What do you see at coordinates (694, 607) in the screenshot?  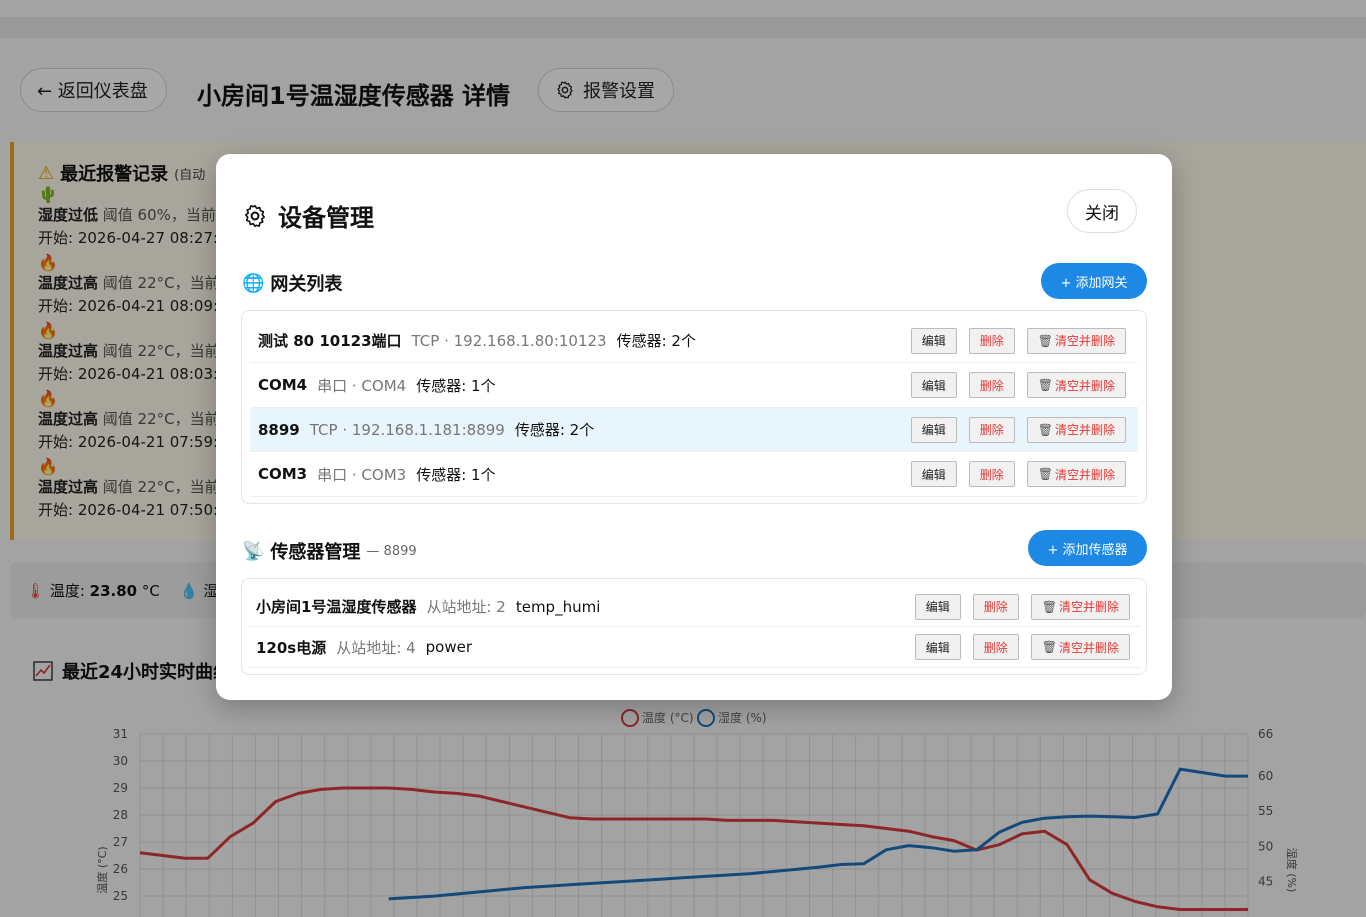 I see `sensor-row: 小房间1号温湿度传感器 从站地址: 2 temp_humi 编辑 删除 🗑 清空并删除` at bounding box center [694, 607].